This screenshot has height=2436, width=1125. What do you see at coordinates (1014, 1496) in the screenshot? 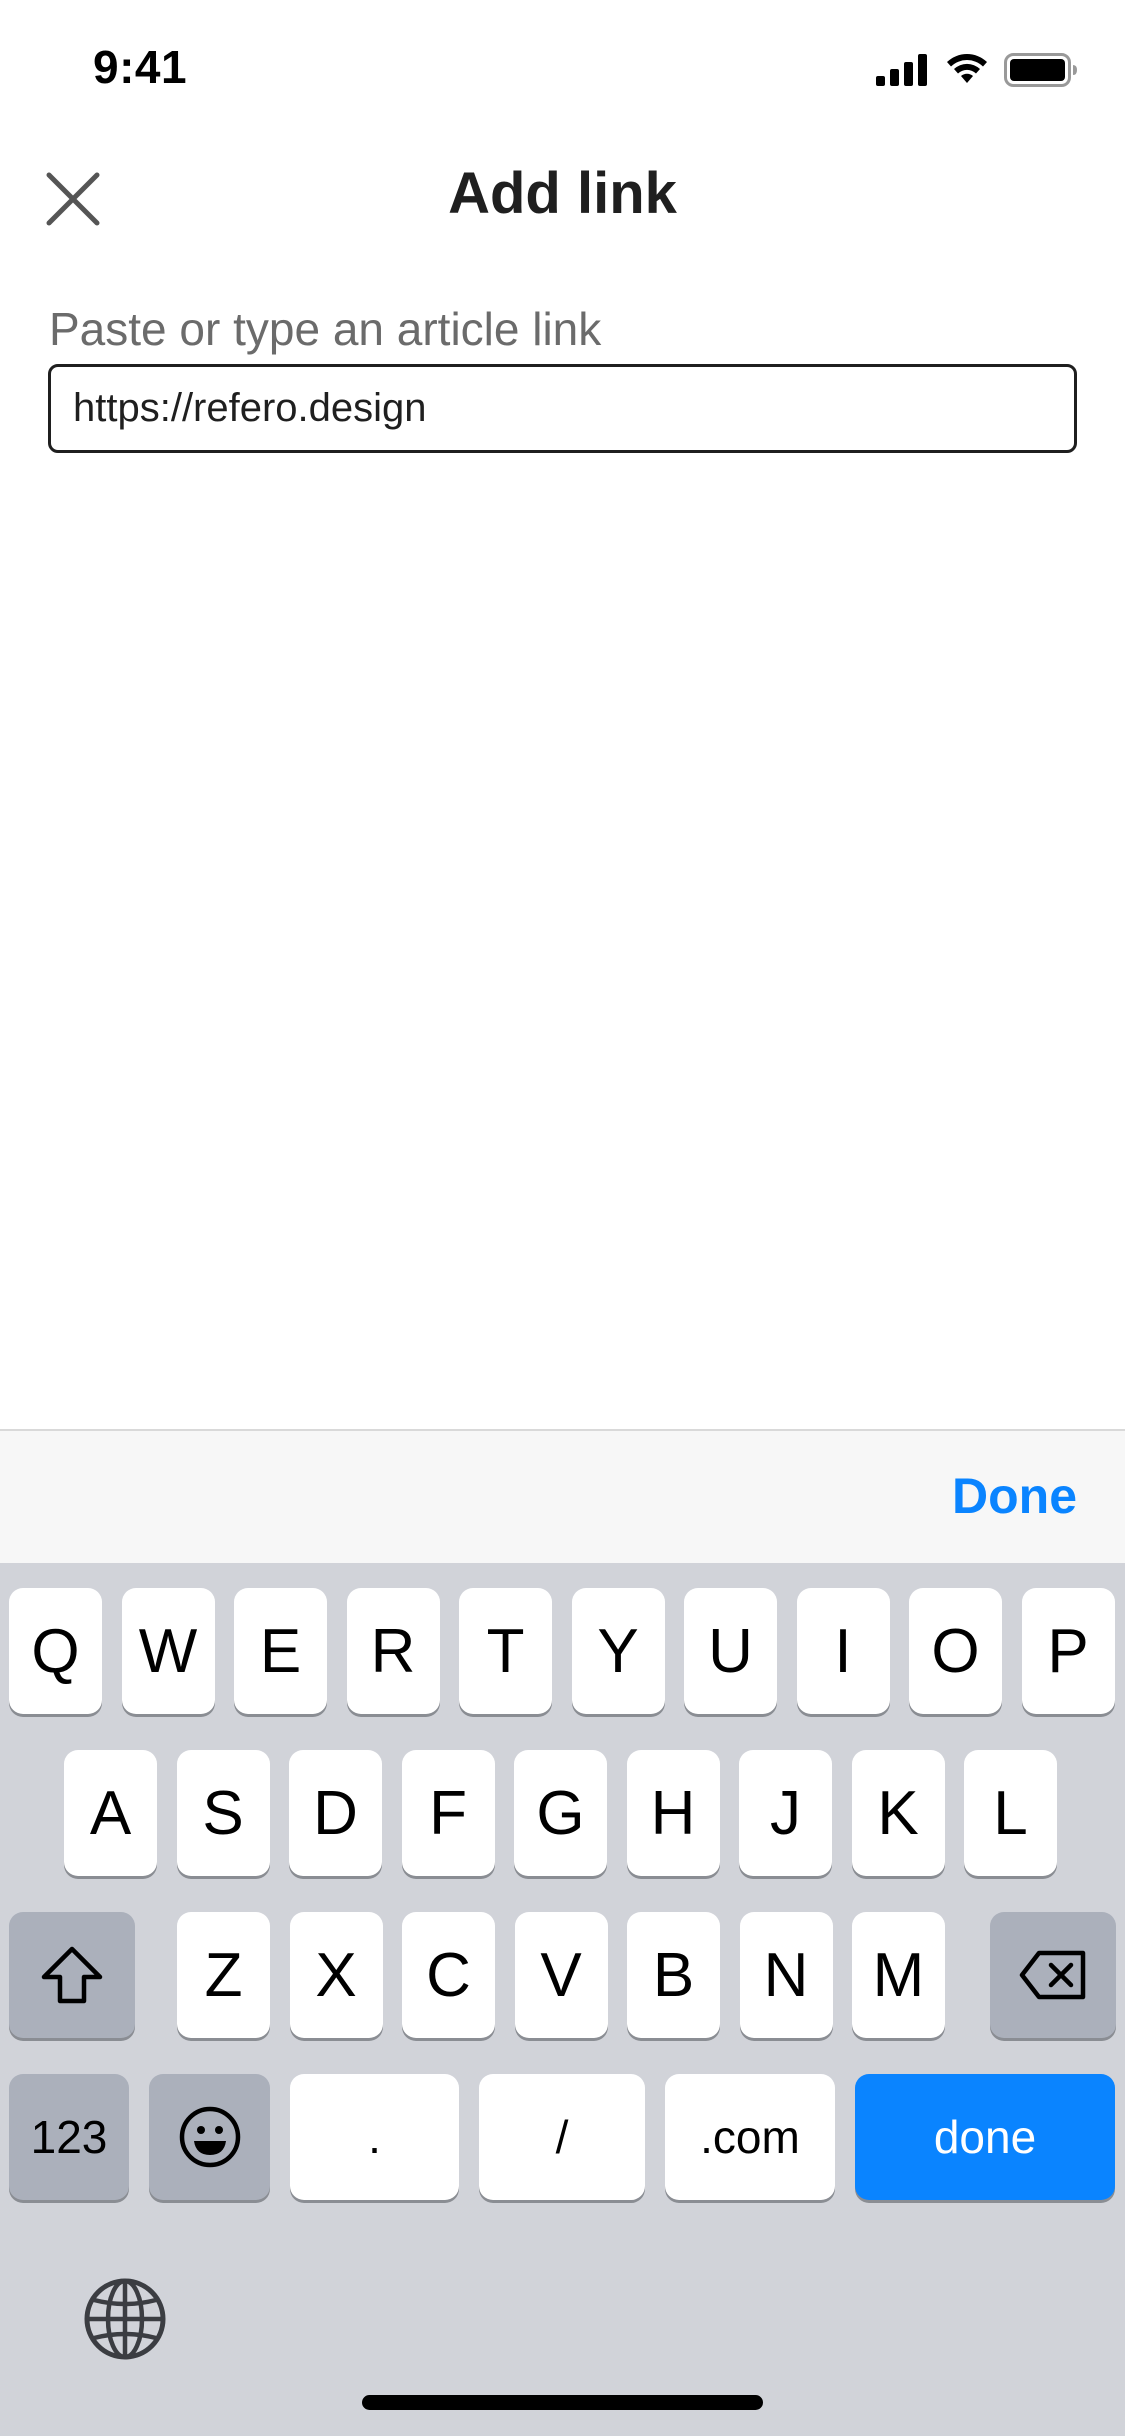
I see `done-button: Done` at bounding box center [1014, 1496].